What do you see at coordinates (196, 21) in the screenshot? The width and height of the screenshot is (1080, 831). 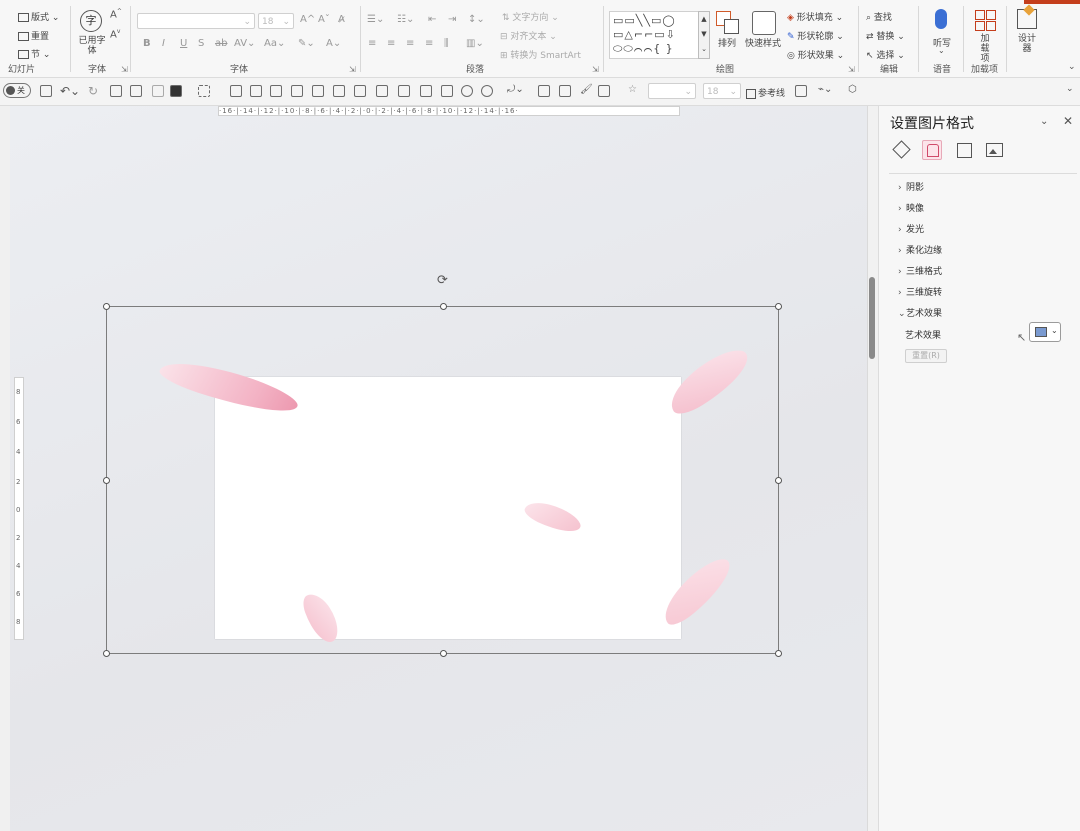 I see `font-name-dropdown: ⌄` at bounding box center [196, 21].